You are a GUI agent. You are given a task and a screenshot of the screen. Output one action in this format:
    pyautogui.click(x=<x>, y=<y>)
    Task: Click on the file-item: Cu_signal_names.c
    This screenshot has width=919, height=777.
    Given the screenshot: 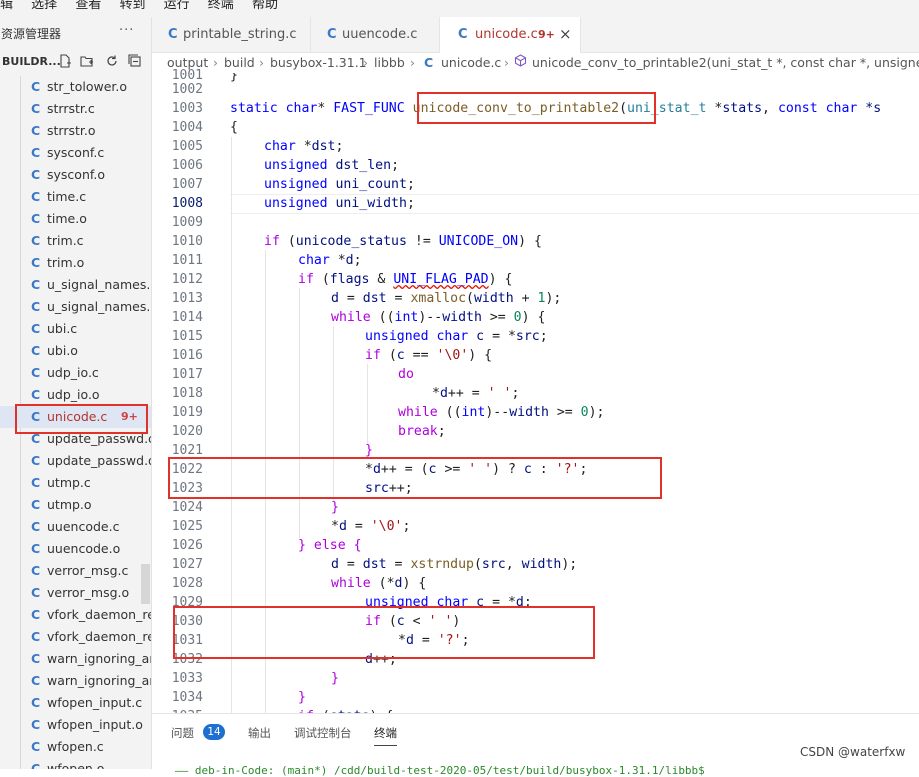 What is the action you would take?
    pyautogui.click(x=75, y=285)
    